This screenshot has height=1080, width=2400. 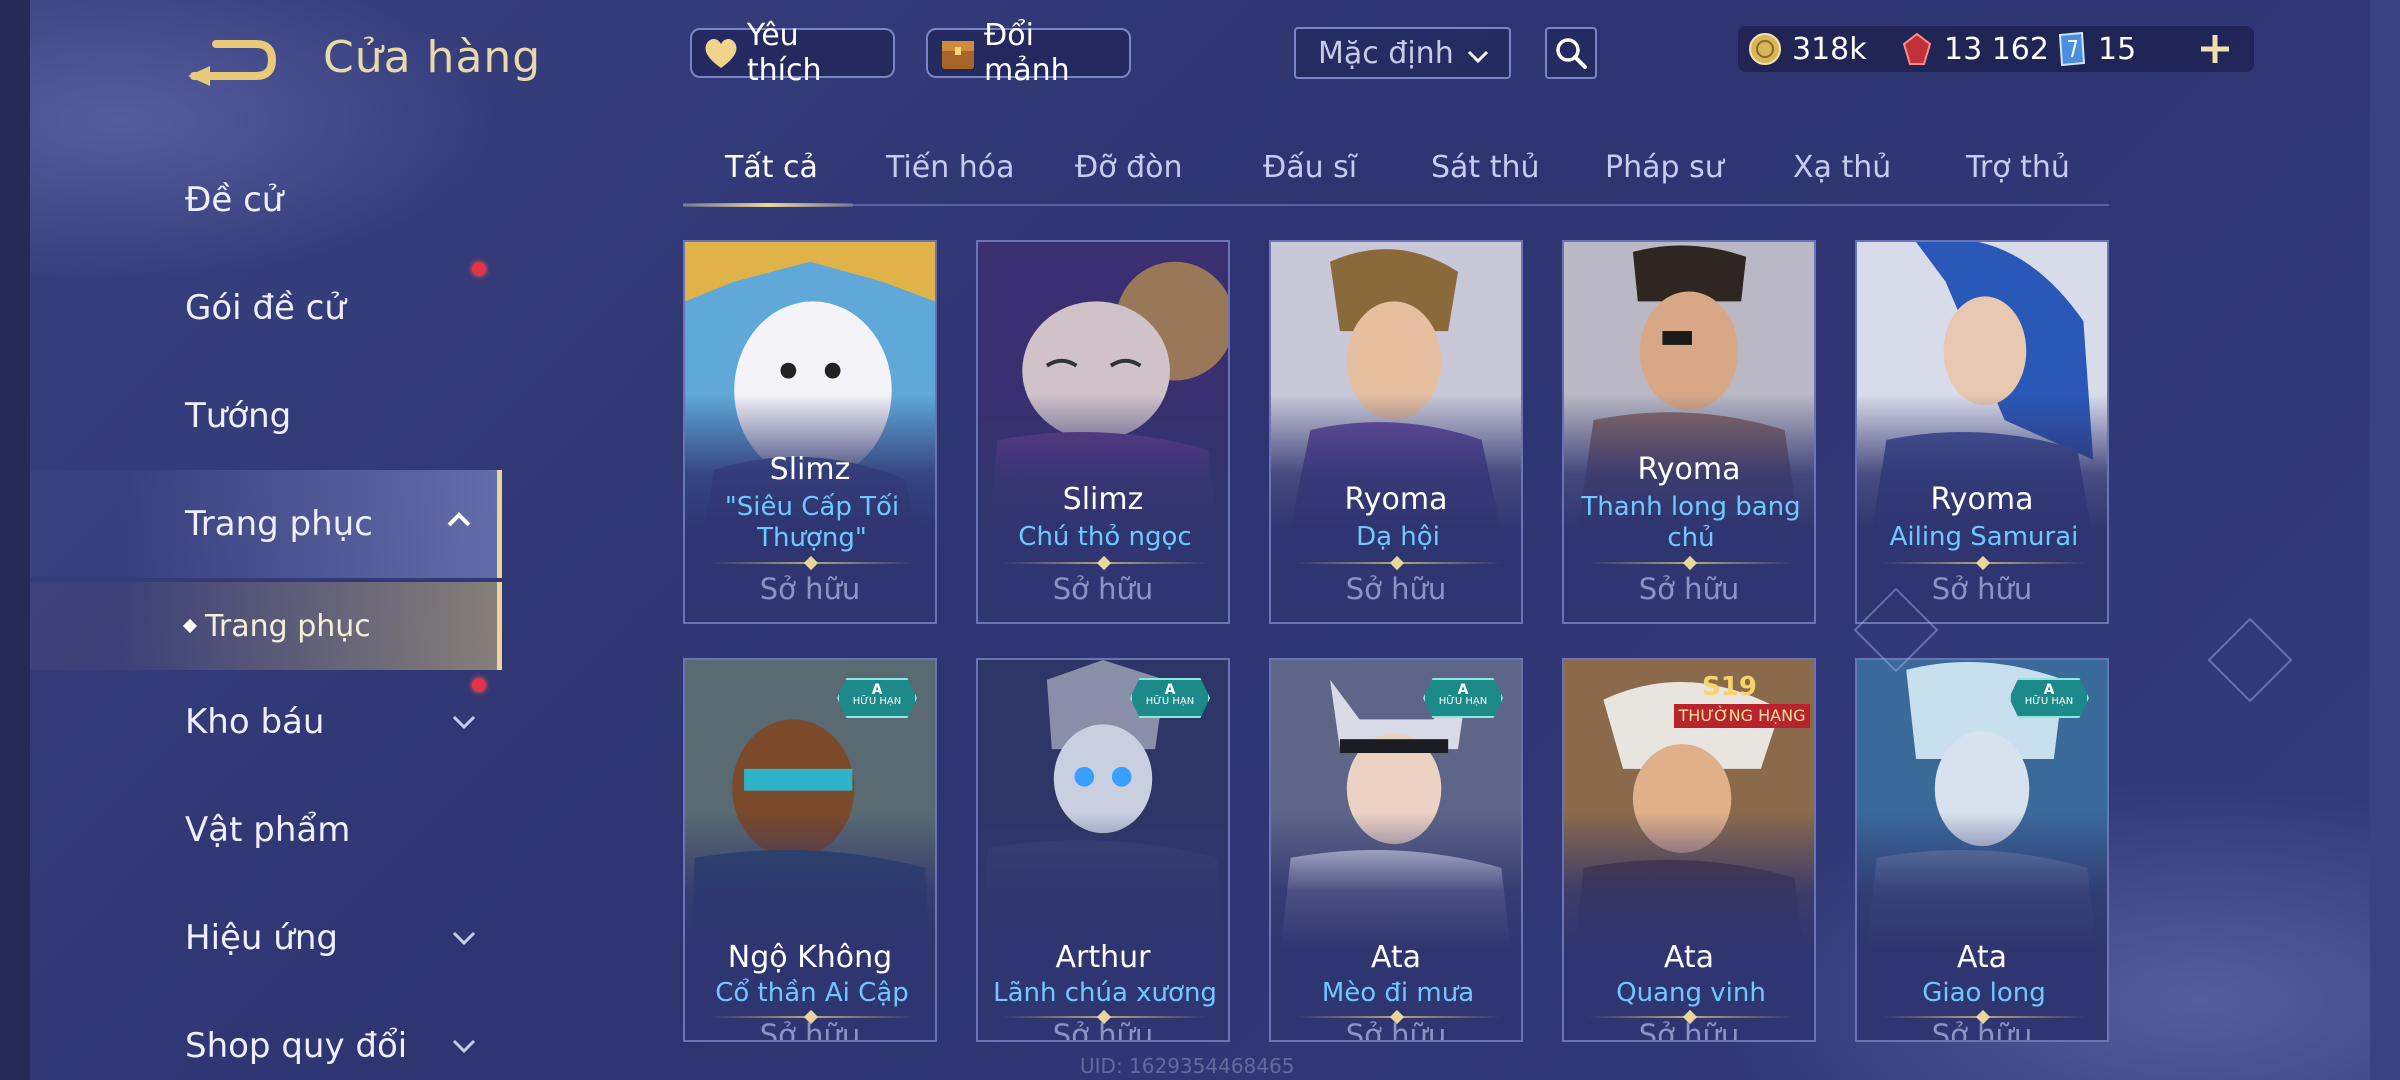 What do you see at coordinates (1689, 432) in the screenshot?
I see `skin-card: Ryoma Thanh long bang chủ Sở hữu` at bounding box center [1689, 432].